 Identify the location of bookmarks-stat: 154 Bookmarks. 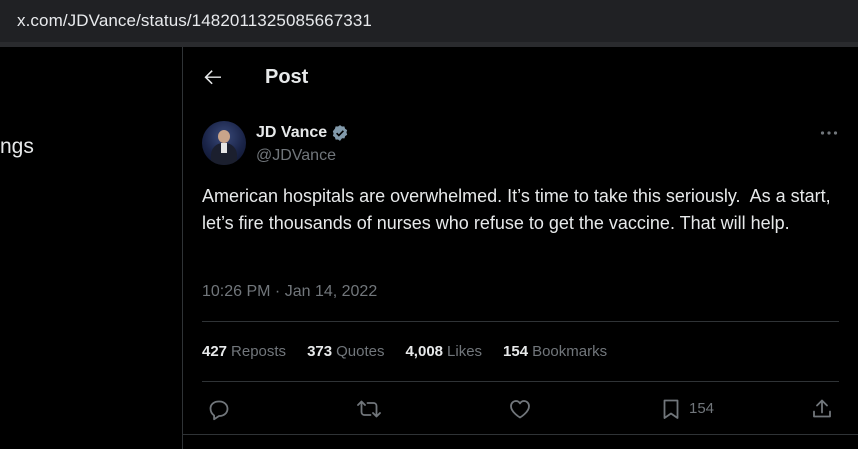
(555, 351).